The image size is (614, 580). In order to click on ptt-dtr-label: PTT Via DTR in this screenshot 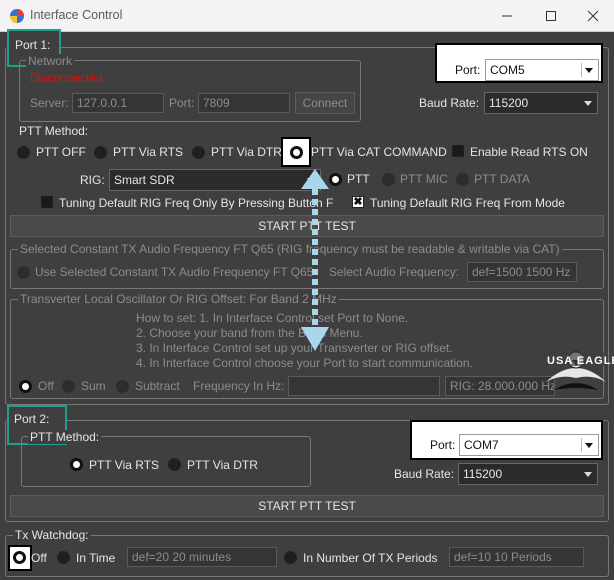, I will do `click(246, 152)`.